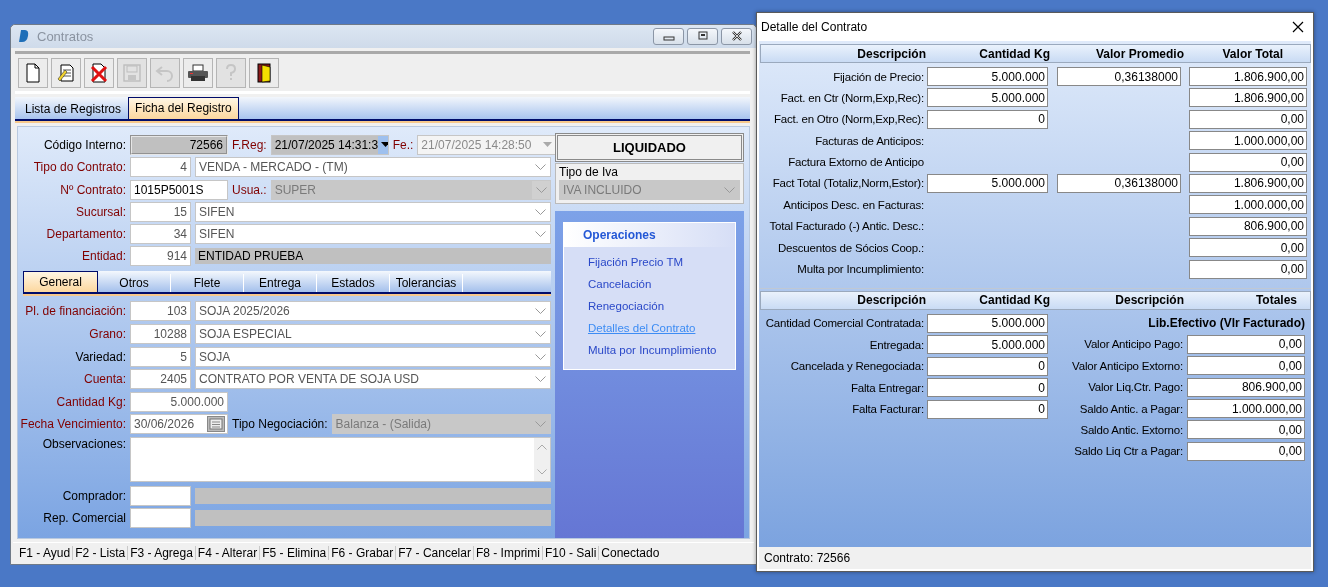  What do you see at coordinates (668, 36) in the screenshot?
I see `minimize-button` at bounding box center [668, 36].